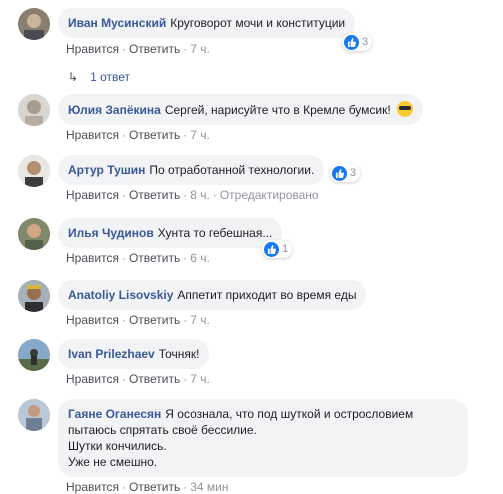 This screenshot has height=494, width=503. I want to click on reaction-count: 1, so click(277, 249).